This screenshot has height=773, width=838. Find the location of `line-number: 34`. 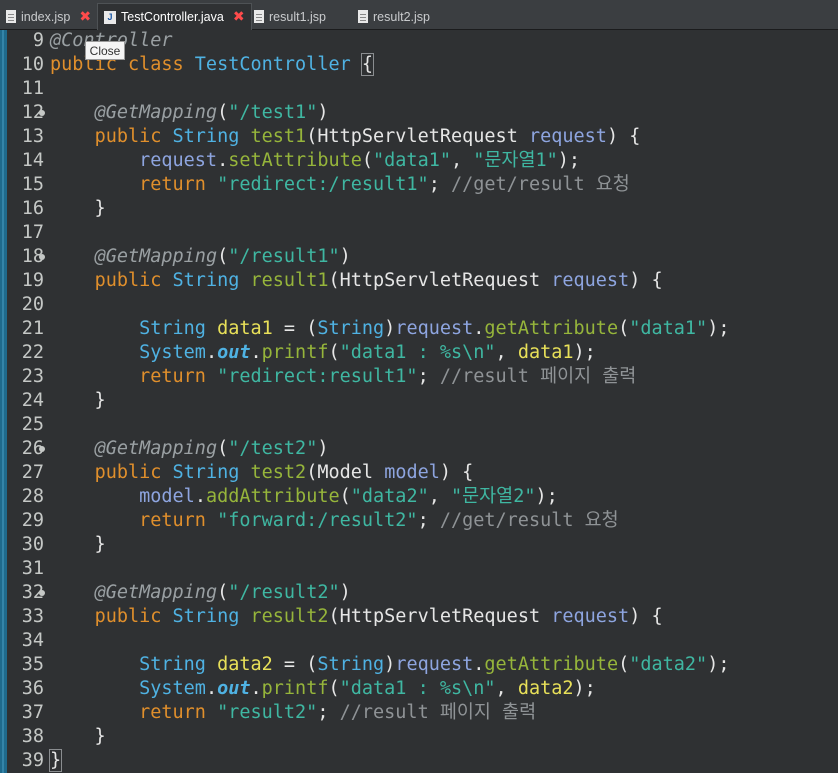

line-number: 34 is located at coordinates (32, 640).